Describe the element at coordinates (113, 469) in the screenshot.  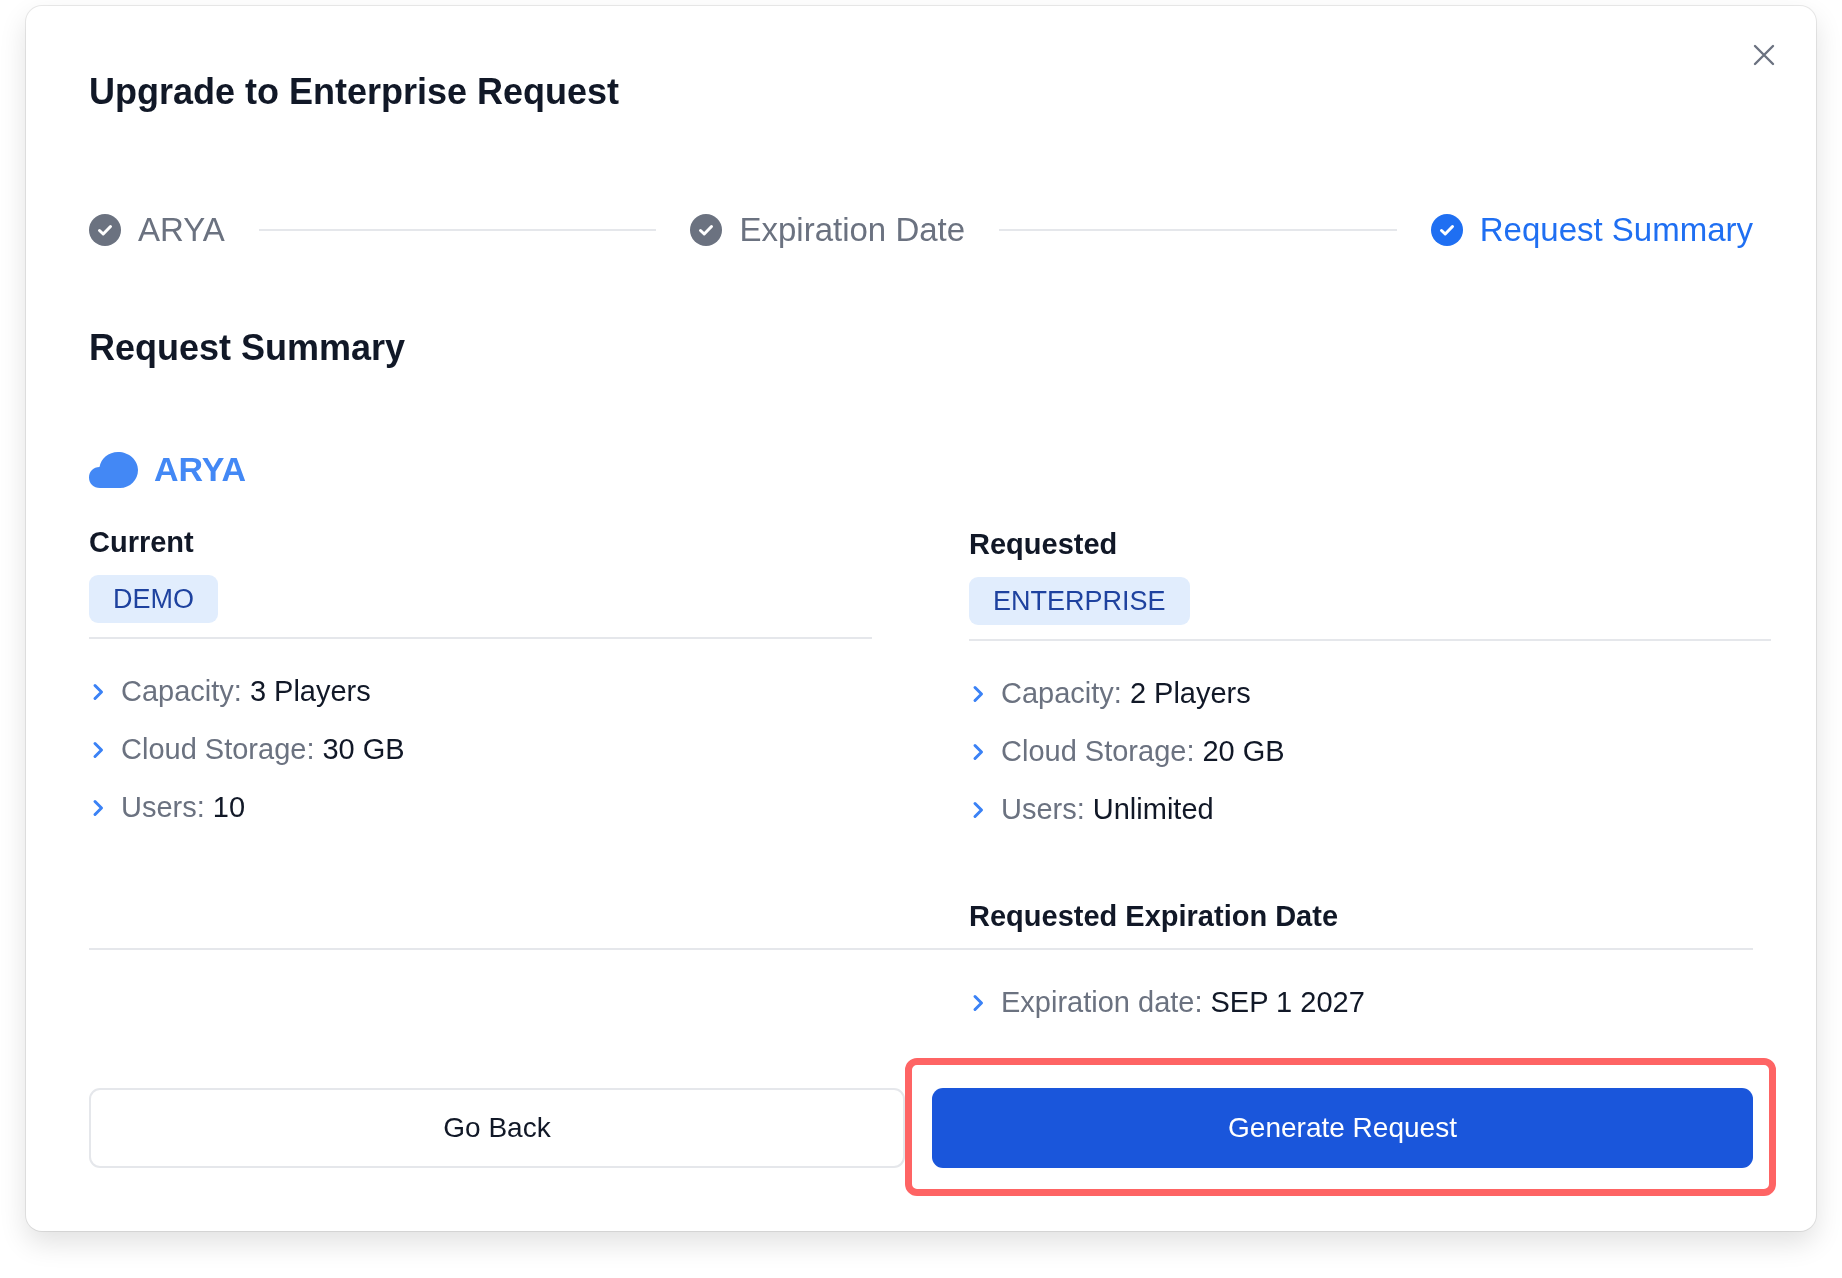
I see `cloud-icon` at that location.